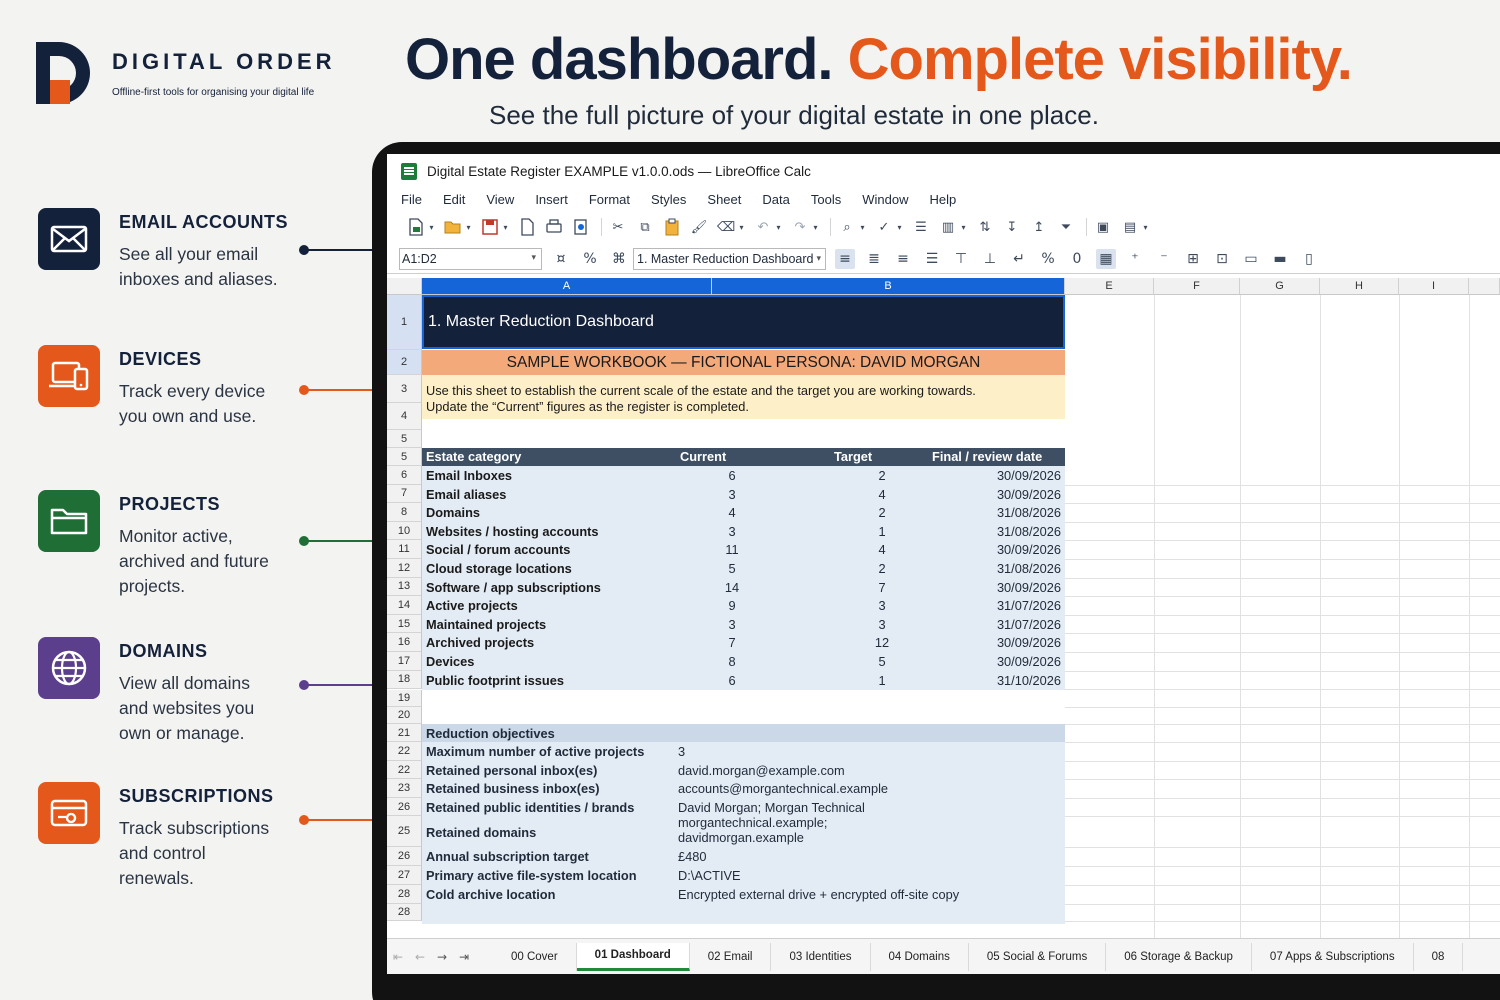  I want to click on row-header: 15, so click(404, 624).